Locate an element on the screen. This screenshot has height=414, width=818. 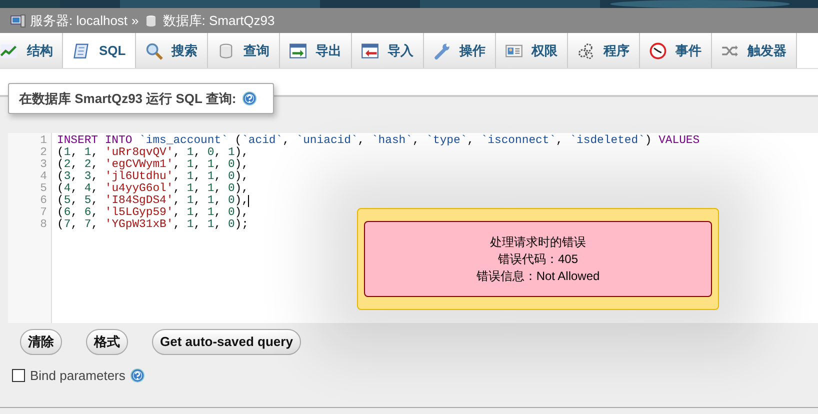
line-number: 1 is located at coordinates (43, 141).